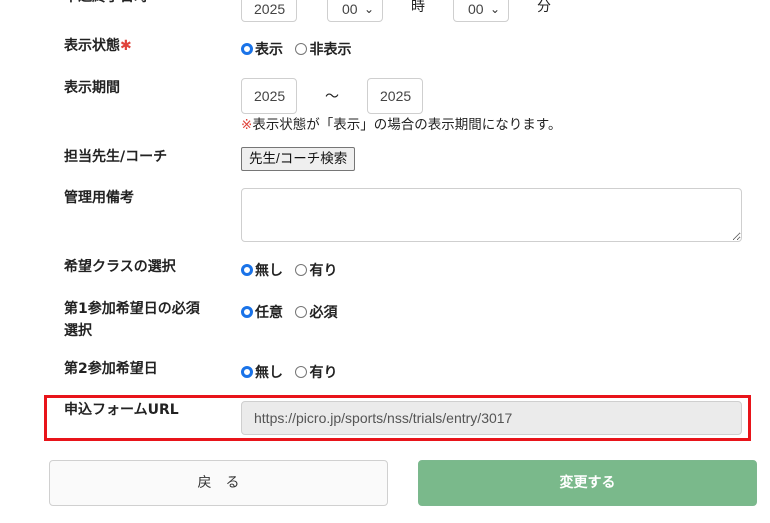 The height and width of the screenshot is (523, 770). Describe the element at coordinates (121, 410) in the screenshot. I see `form-url-label: 申込フォームURL` at that location.